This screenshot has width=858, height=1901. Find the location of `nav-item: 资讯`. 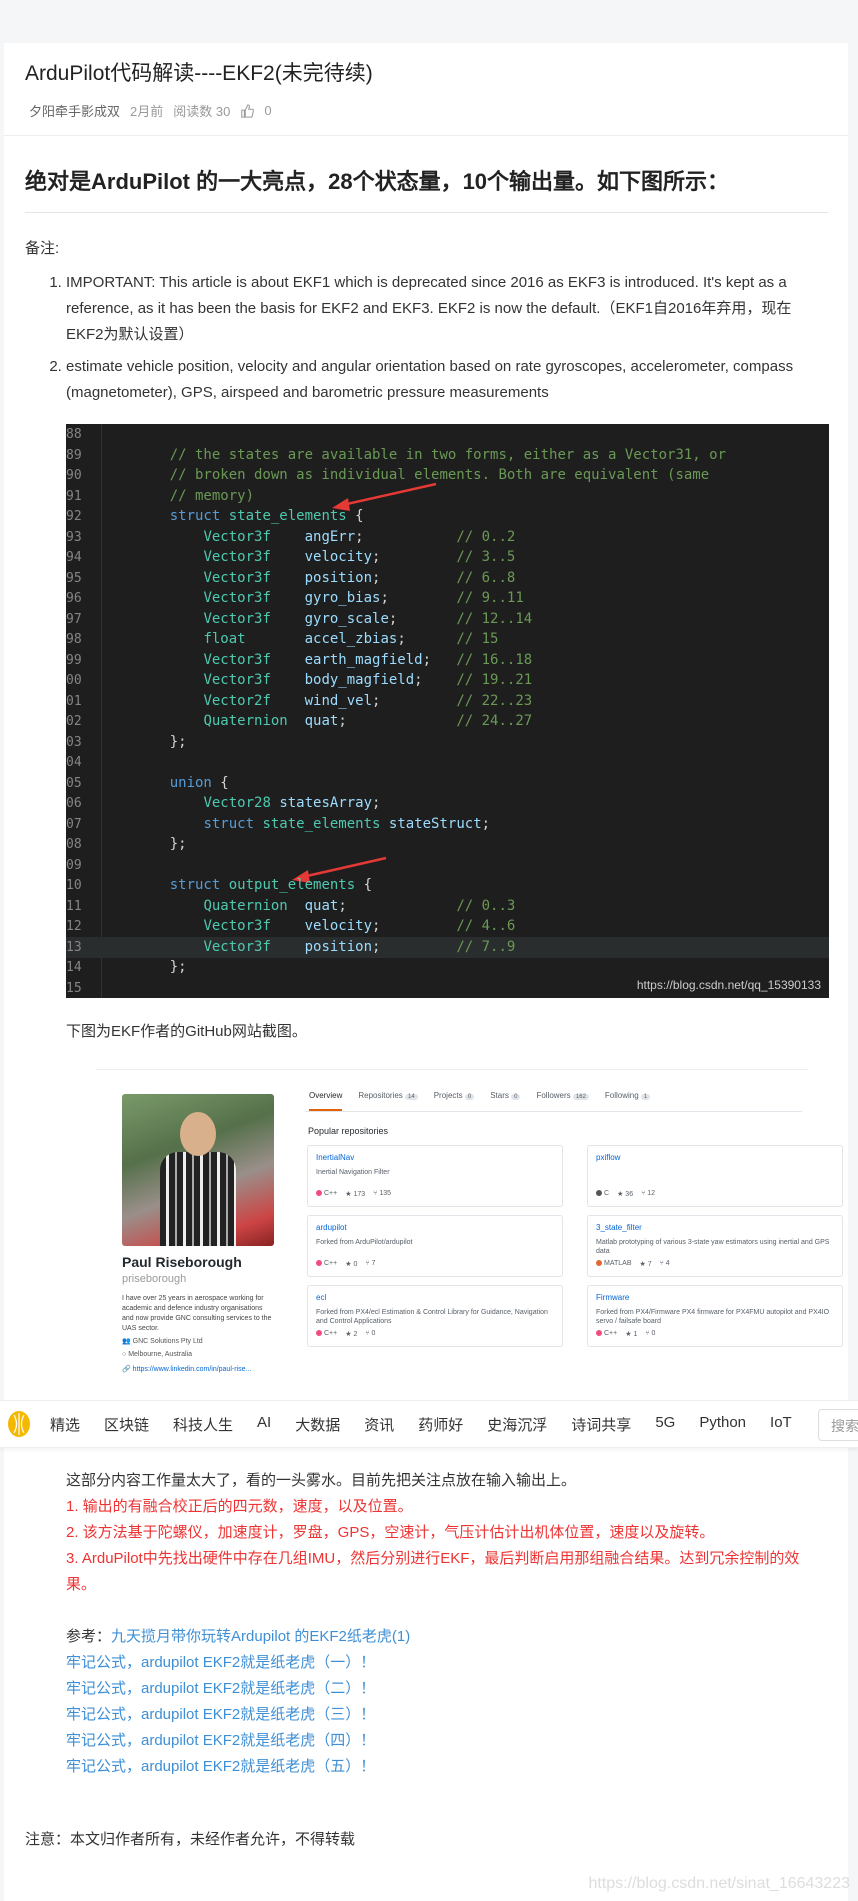

nav-item: 资讯 is located at coordinates (379, 1424).